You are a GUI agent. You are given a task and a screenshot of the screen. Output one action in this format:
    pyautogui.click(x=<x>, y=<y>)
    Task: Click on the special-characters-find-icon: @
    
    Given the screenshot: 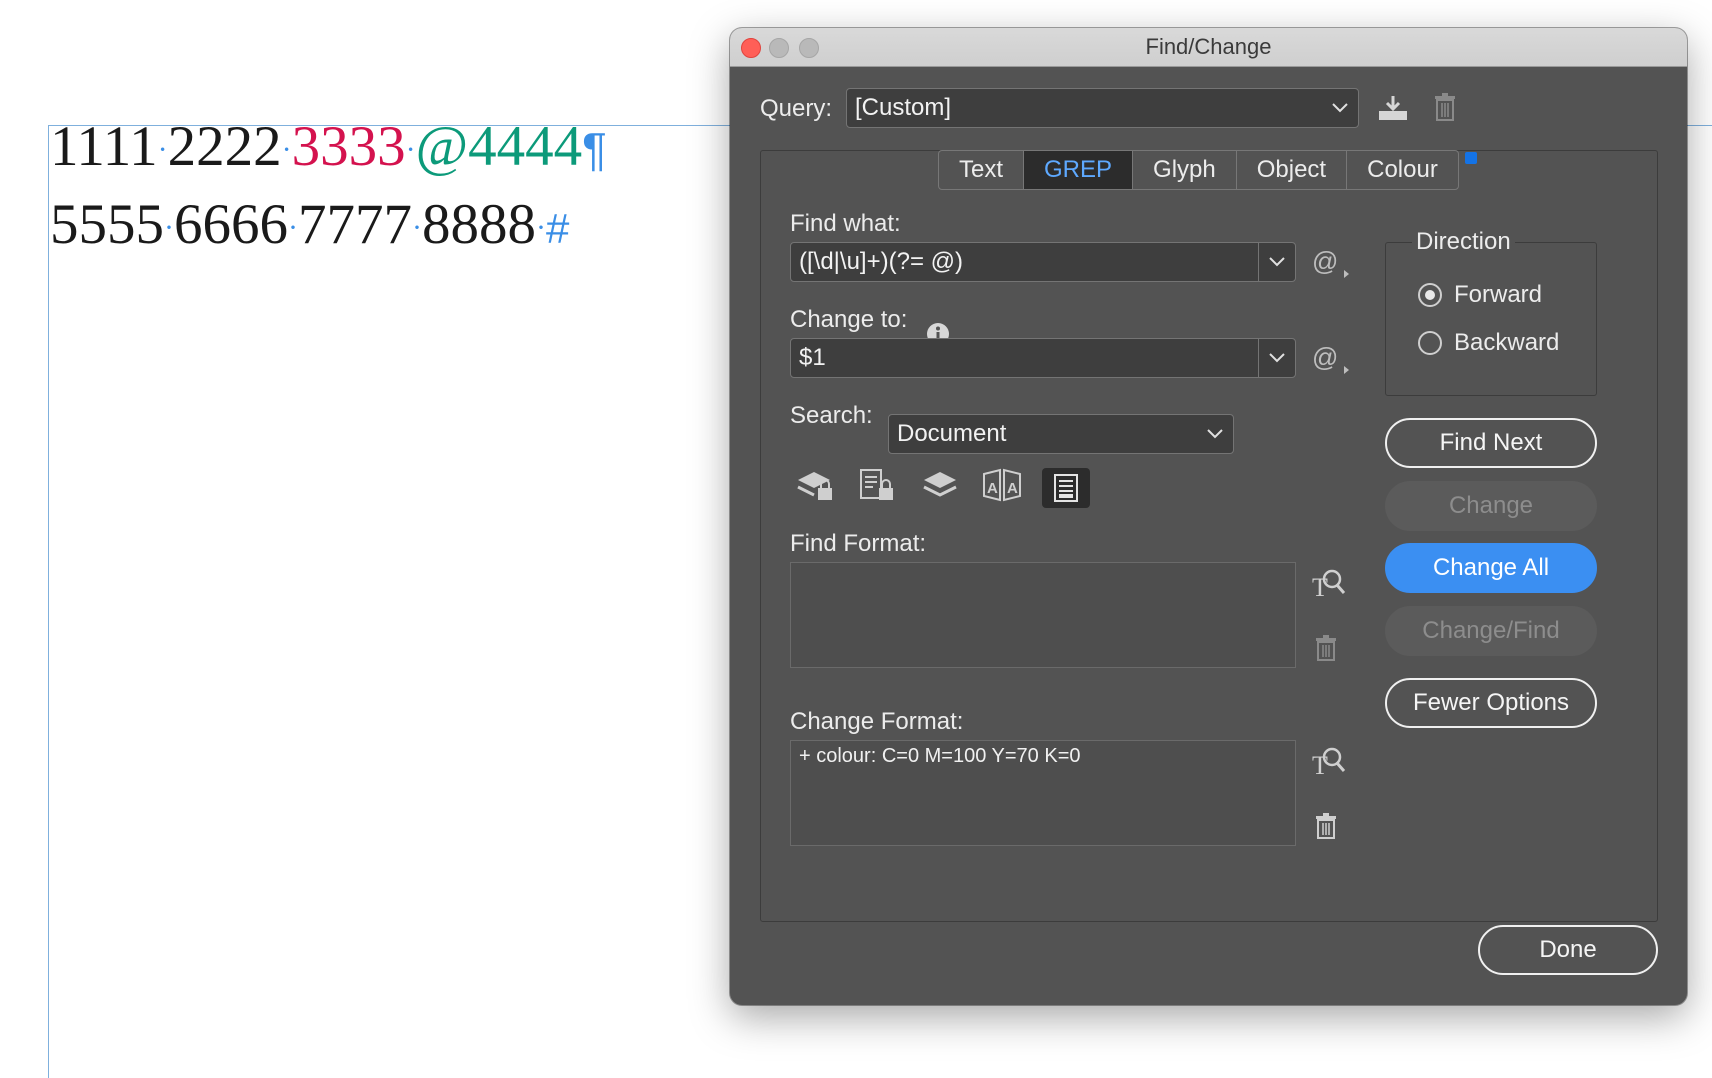 What is the action you would take?
    pyautogui.click(x=1332, y=265)
    